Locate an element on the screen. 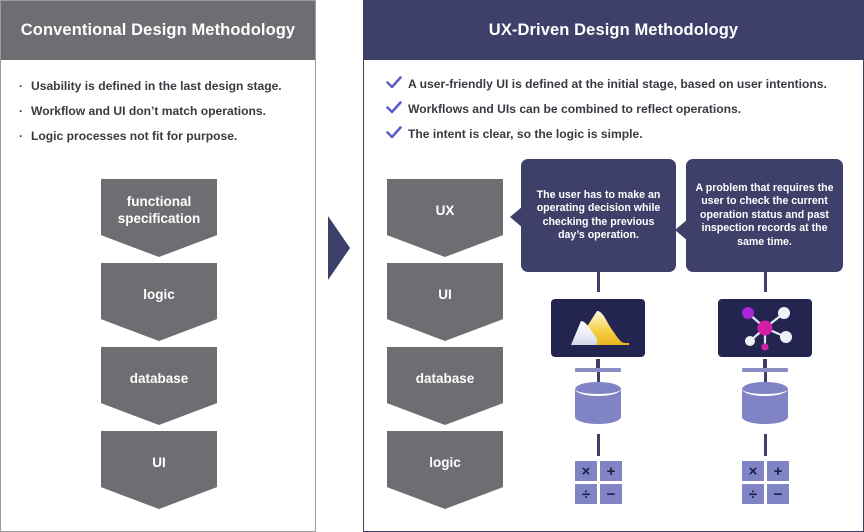 This screenshot has width=864, height=532. ux-driven-panel-title: UX-Driven Design Methodology is located at coordinates (613, 30).